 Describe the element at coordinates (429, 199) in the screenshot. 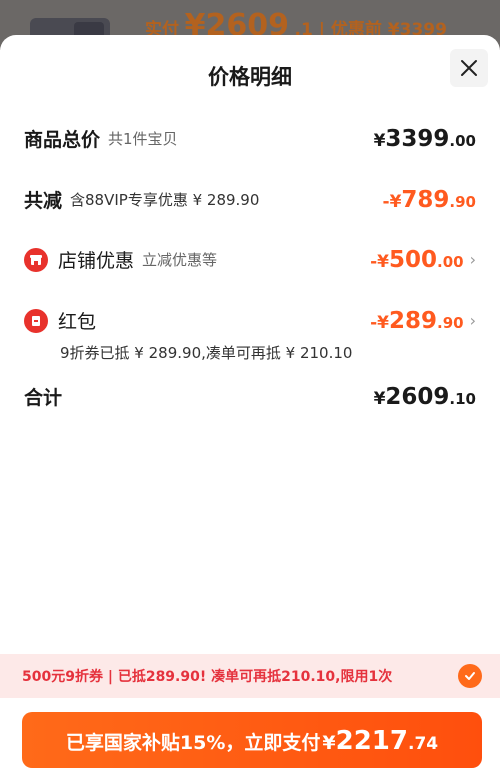

I see `total-reduction-amount: -¥ 789.90` at that location.